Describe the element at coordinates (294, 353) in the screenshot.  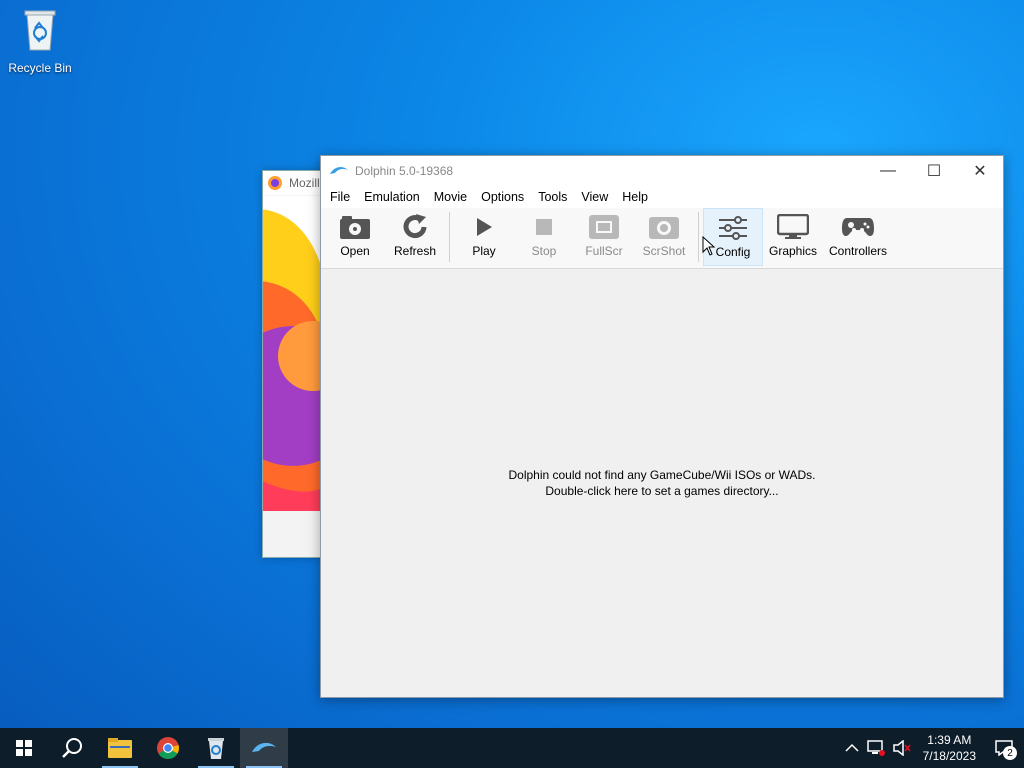
I see `firefox-splash-art` at that location.